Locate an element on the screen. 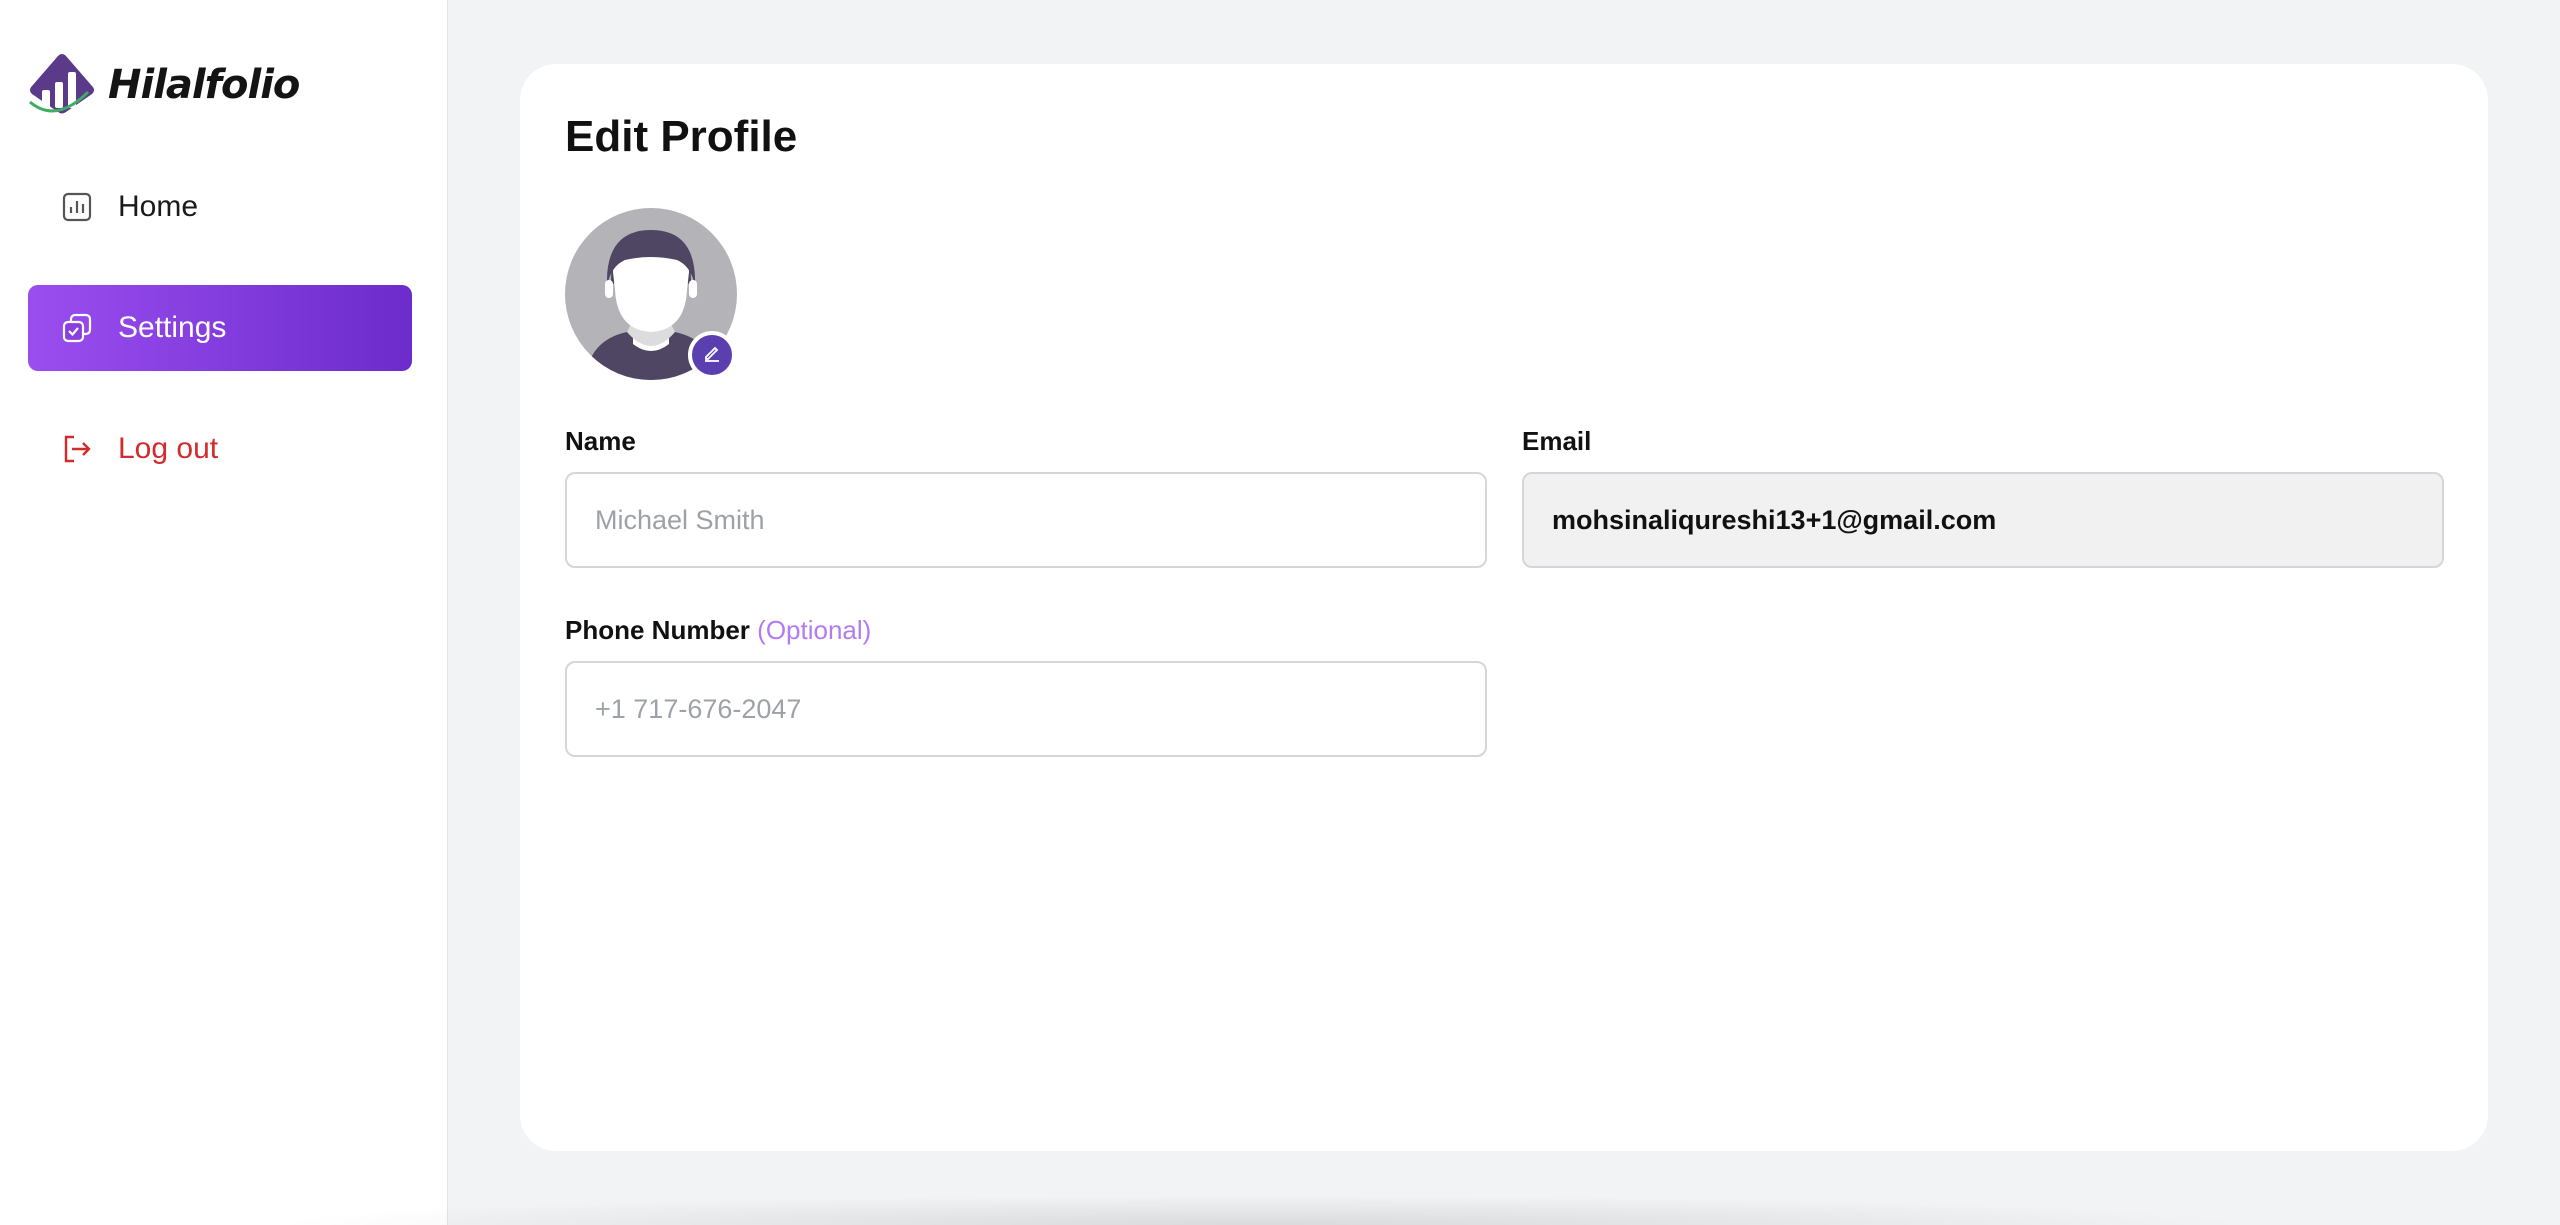 The width and height of the screenshot is (2560, 1225). settings-check-icon is located at coordinates (77, 328).